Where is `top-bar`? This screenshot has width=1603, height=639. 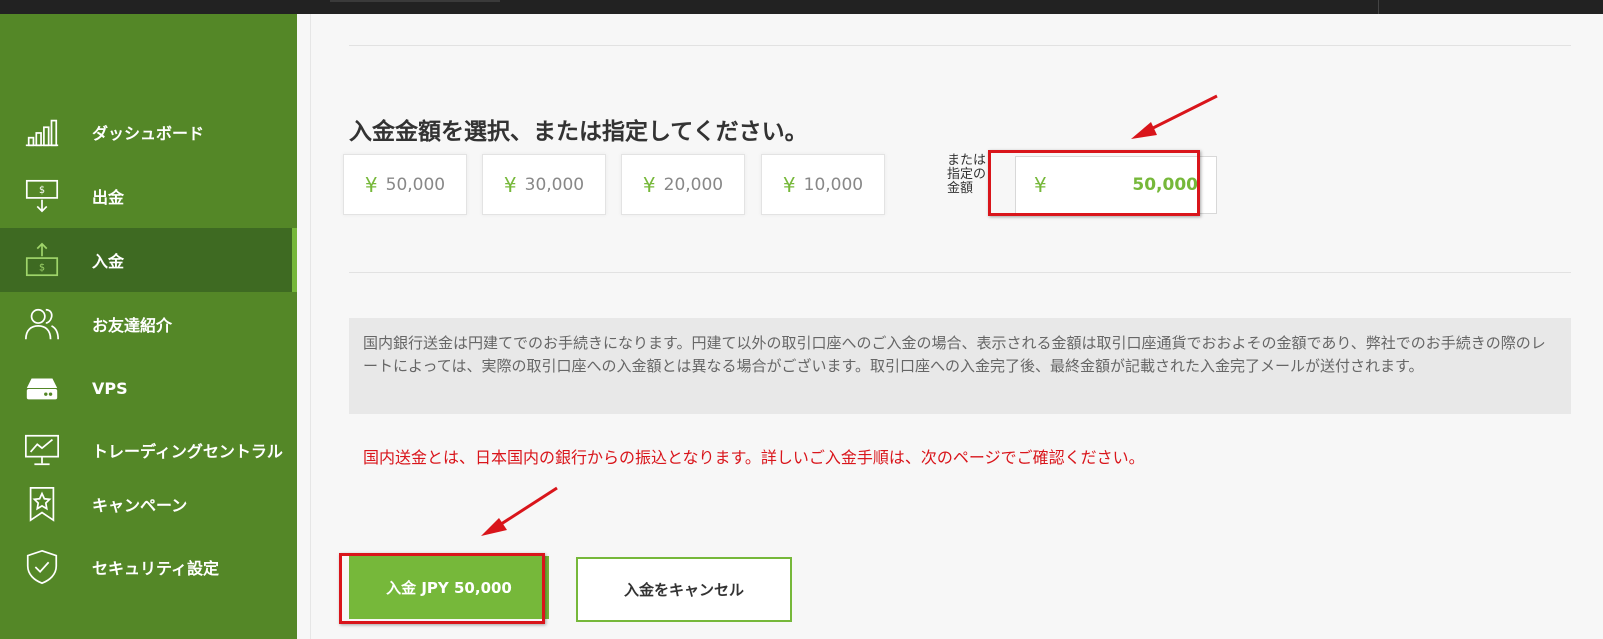
top-bar is located at coordinates (801, 7).